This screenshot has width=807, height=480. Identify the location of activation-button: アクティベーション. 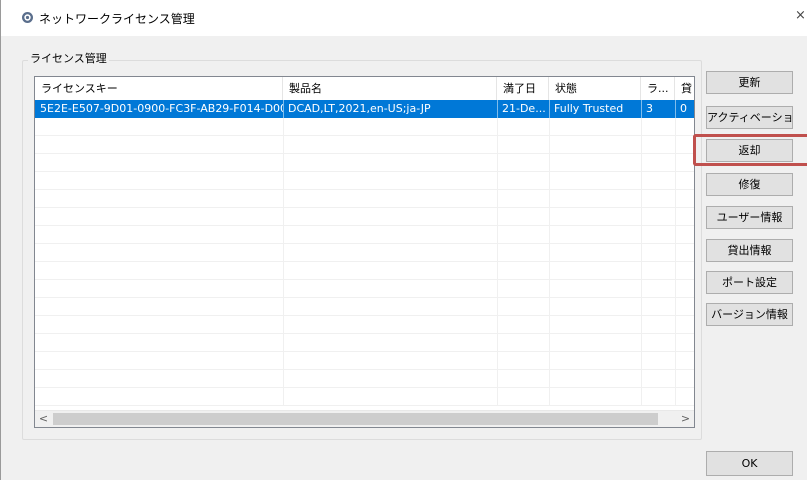
(749, 117).